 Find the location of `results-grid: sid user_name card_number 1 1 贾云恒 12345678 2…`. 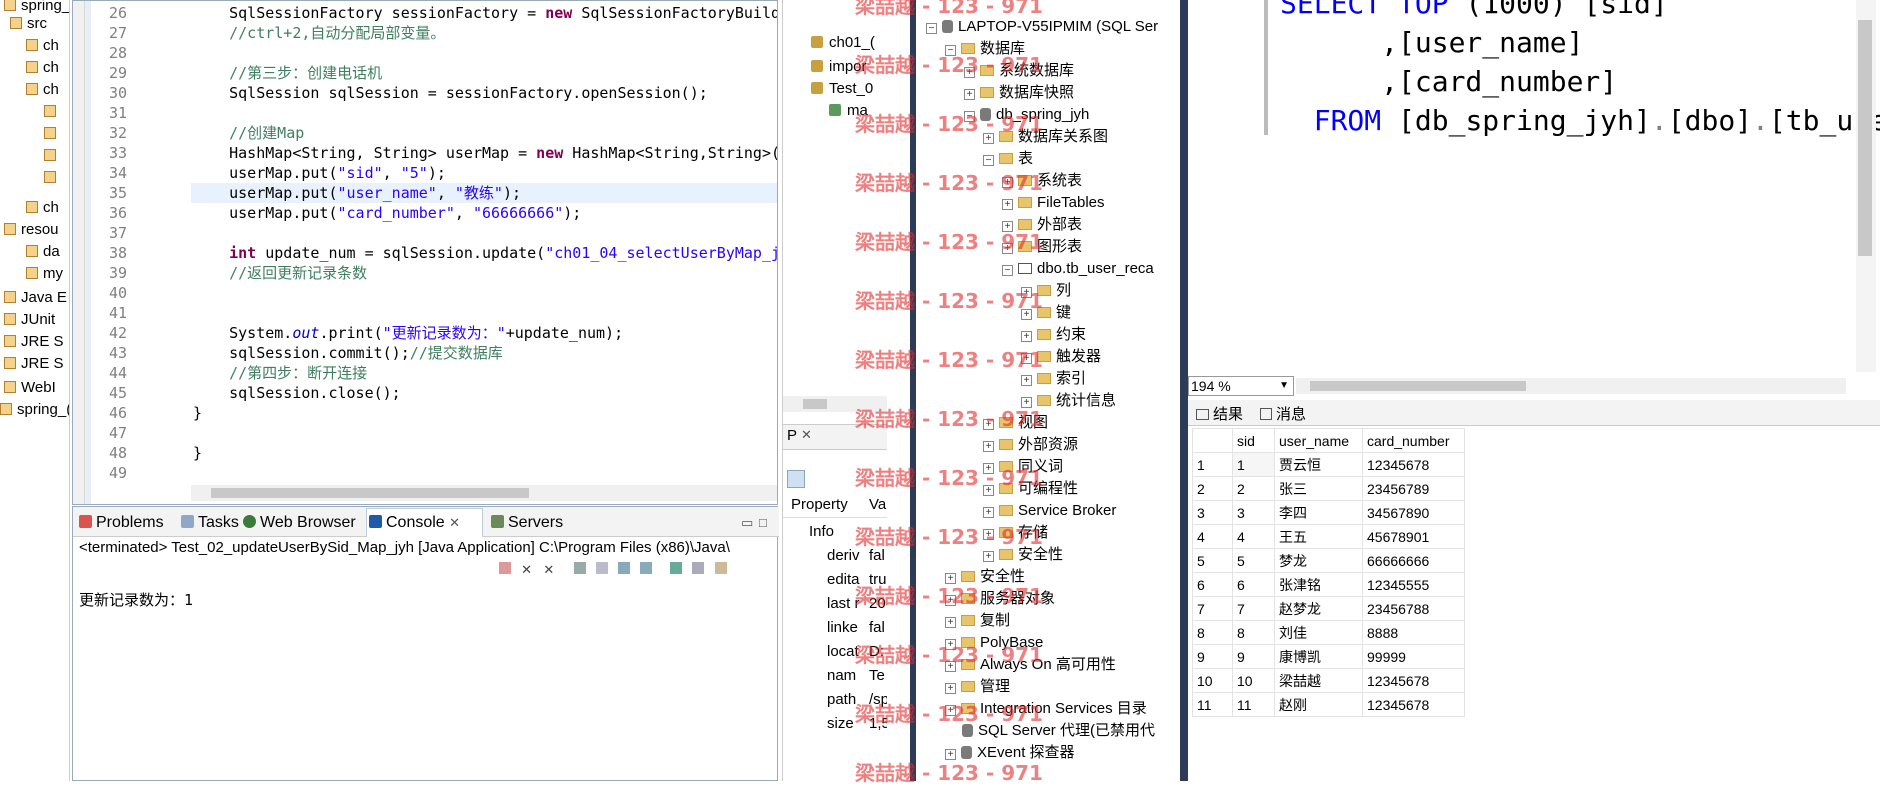

results-grid: sid user_name card_number 1 1 贾云恒 12345678 2… is located at coordinates (1328, 572).